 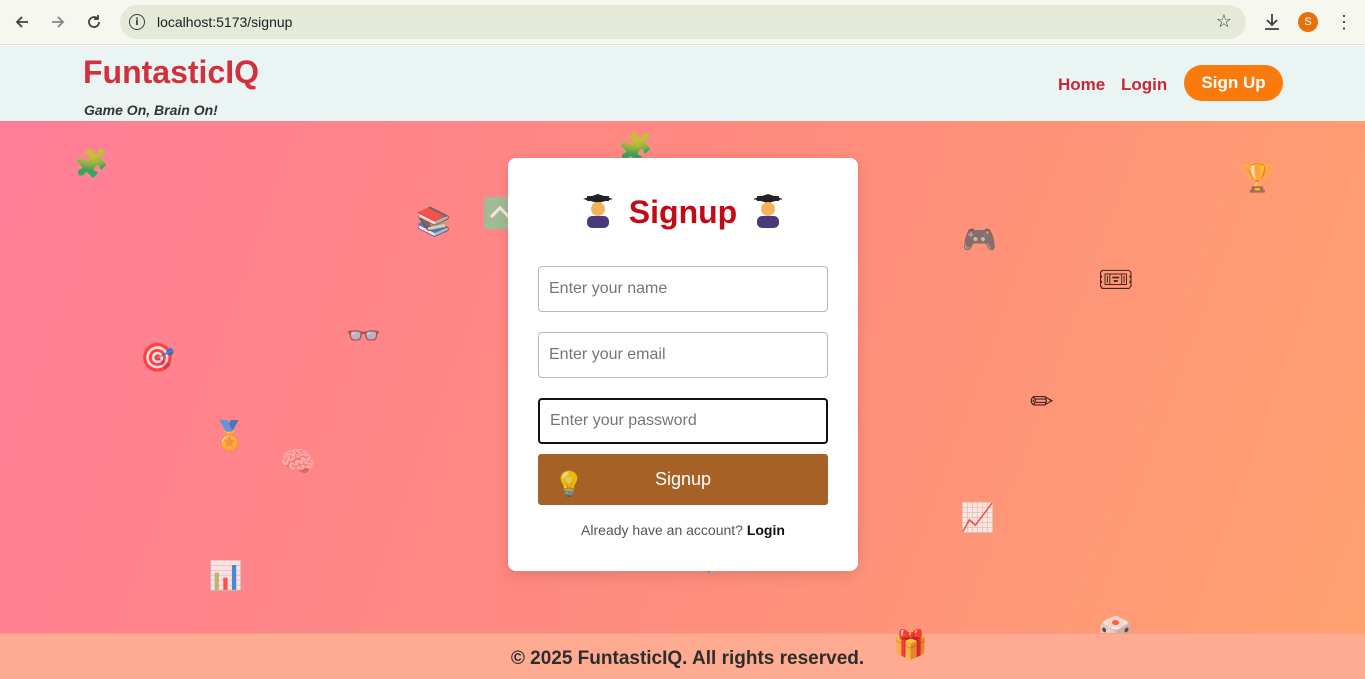 What do you see at coordinates (1272, 22) in the screenshot?
I see `download-icon` at bounding box center [1272, 22].